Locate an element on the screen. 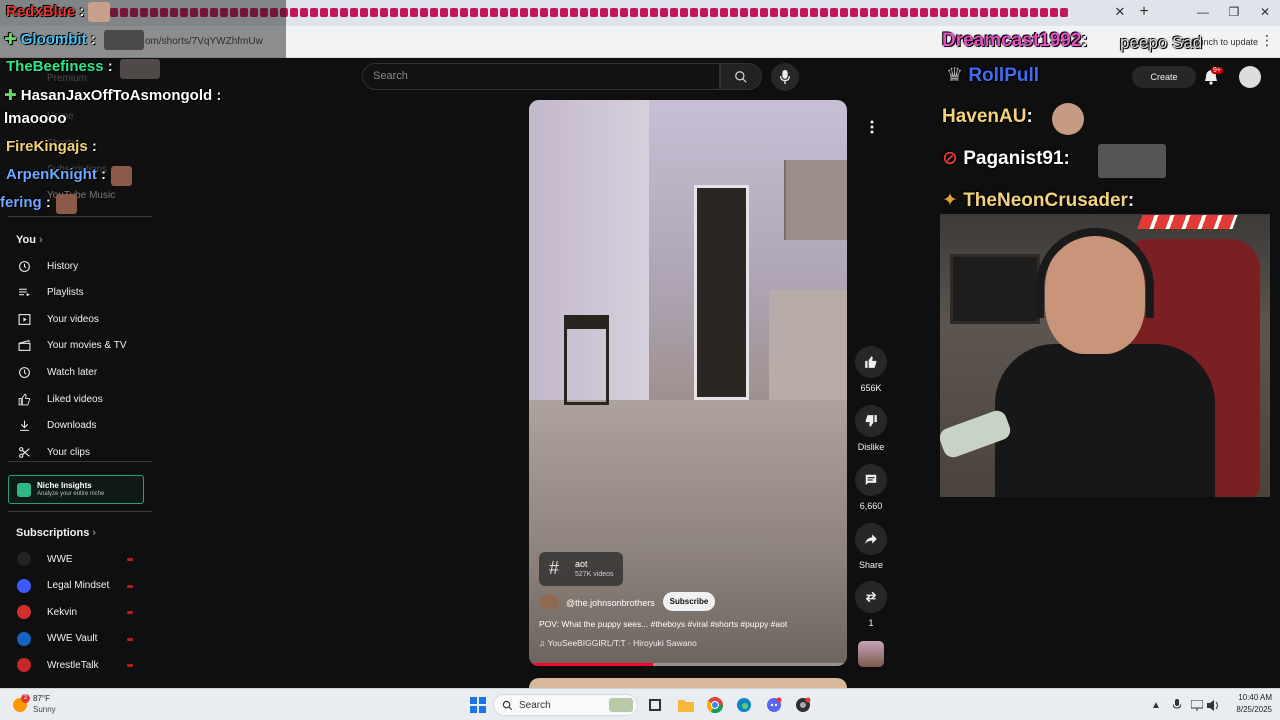  voice-search-button is located at coordinates (785, 77).